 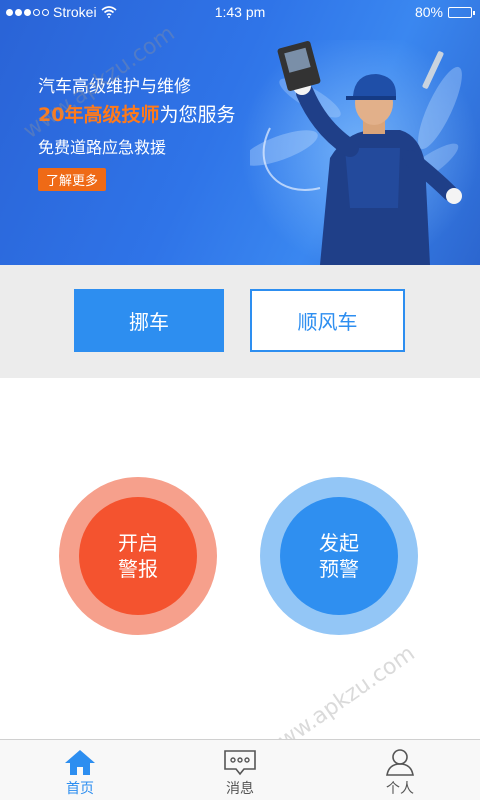 I want to click on person-icon, so click(x=400, y=762).